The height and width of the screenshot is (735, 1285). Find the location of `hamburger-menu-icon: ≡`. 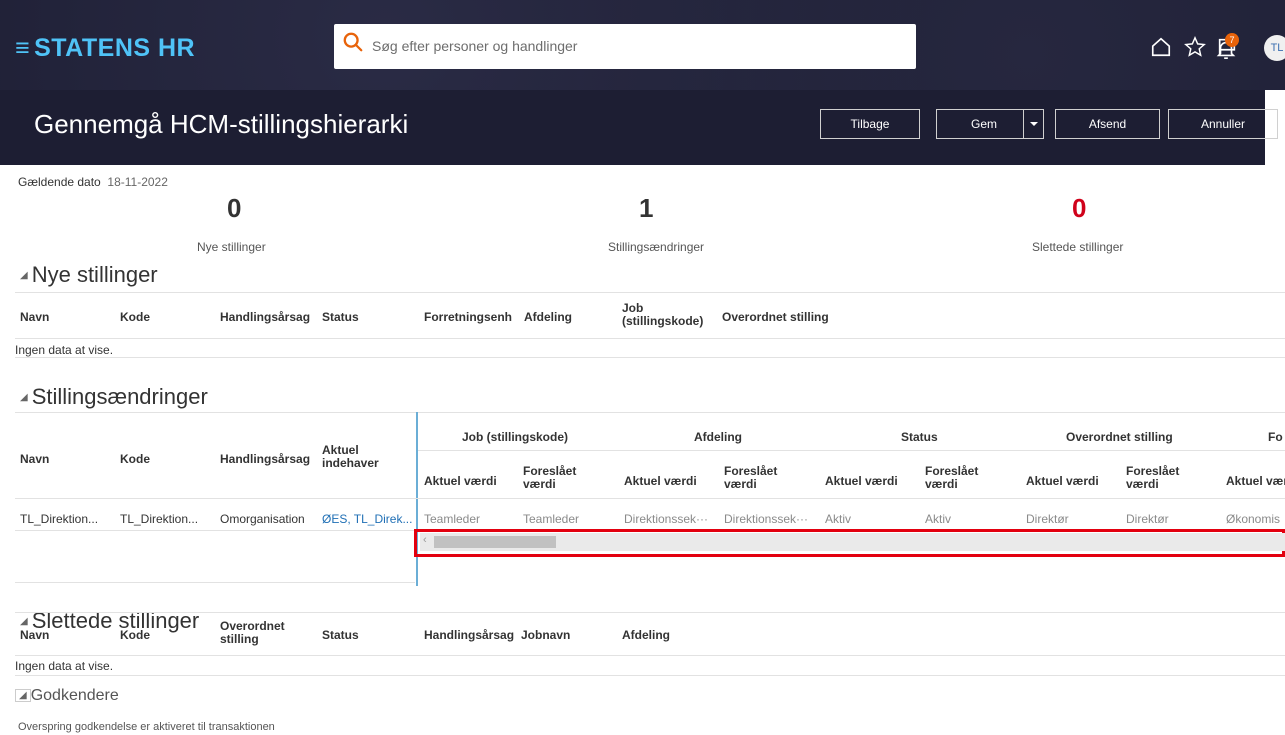

hamburger-menu-icon: ≡ is located at coordinates (22, 48).